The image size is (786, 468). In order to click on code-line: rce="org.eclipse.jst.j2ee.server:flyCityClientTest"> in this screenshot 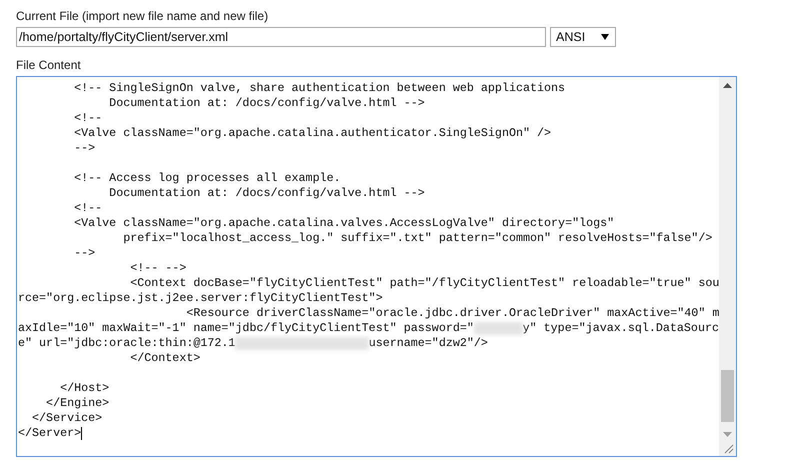, I will do `click(200, 298)`.